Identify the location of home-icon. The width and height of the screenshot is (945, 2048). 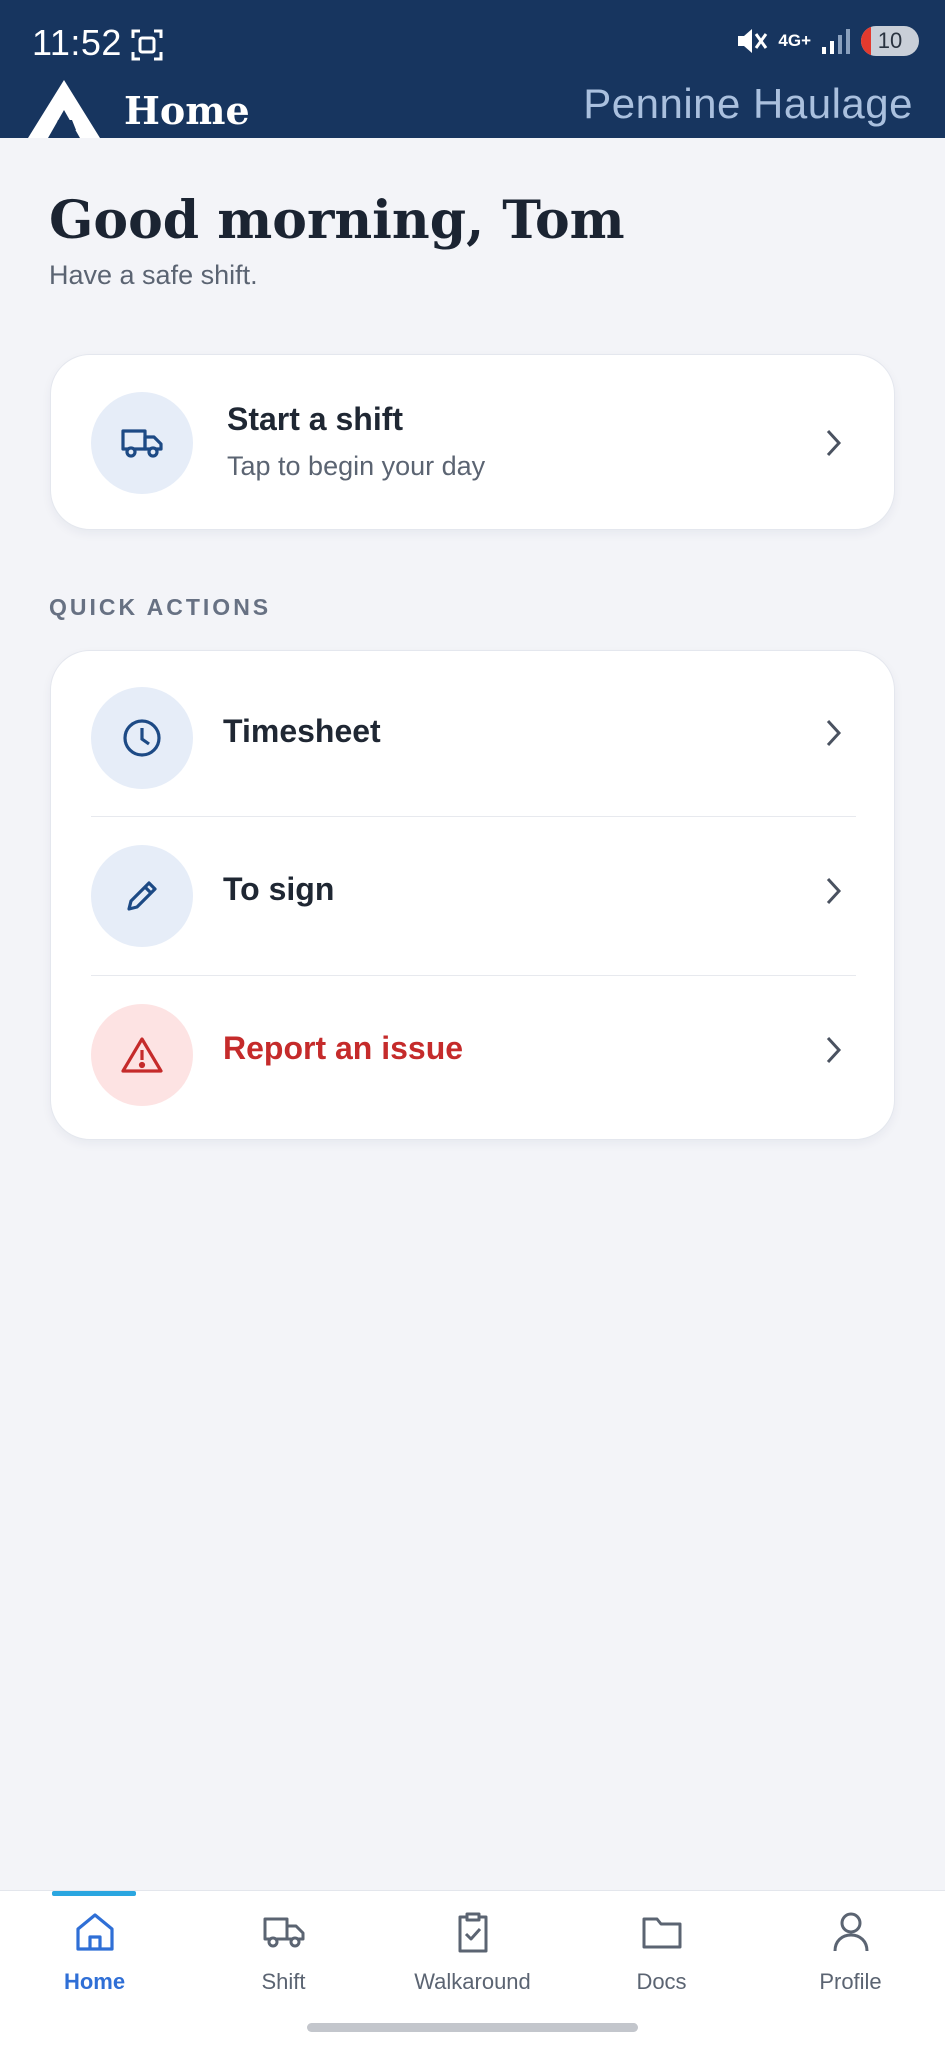
(95, 1932).